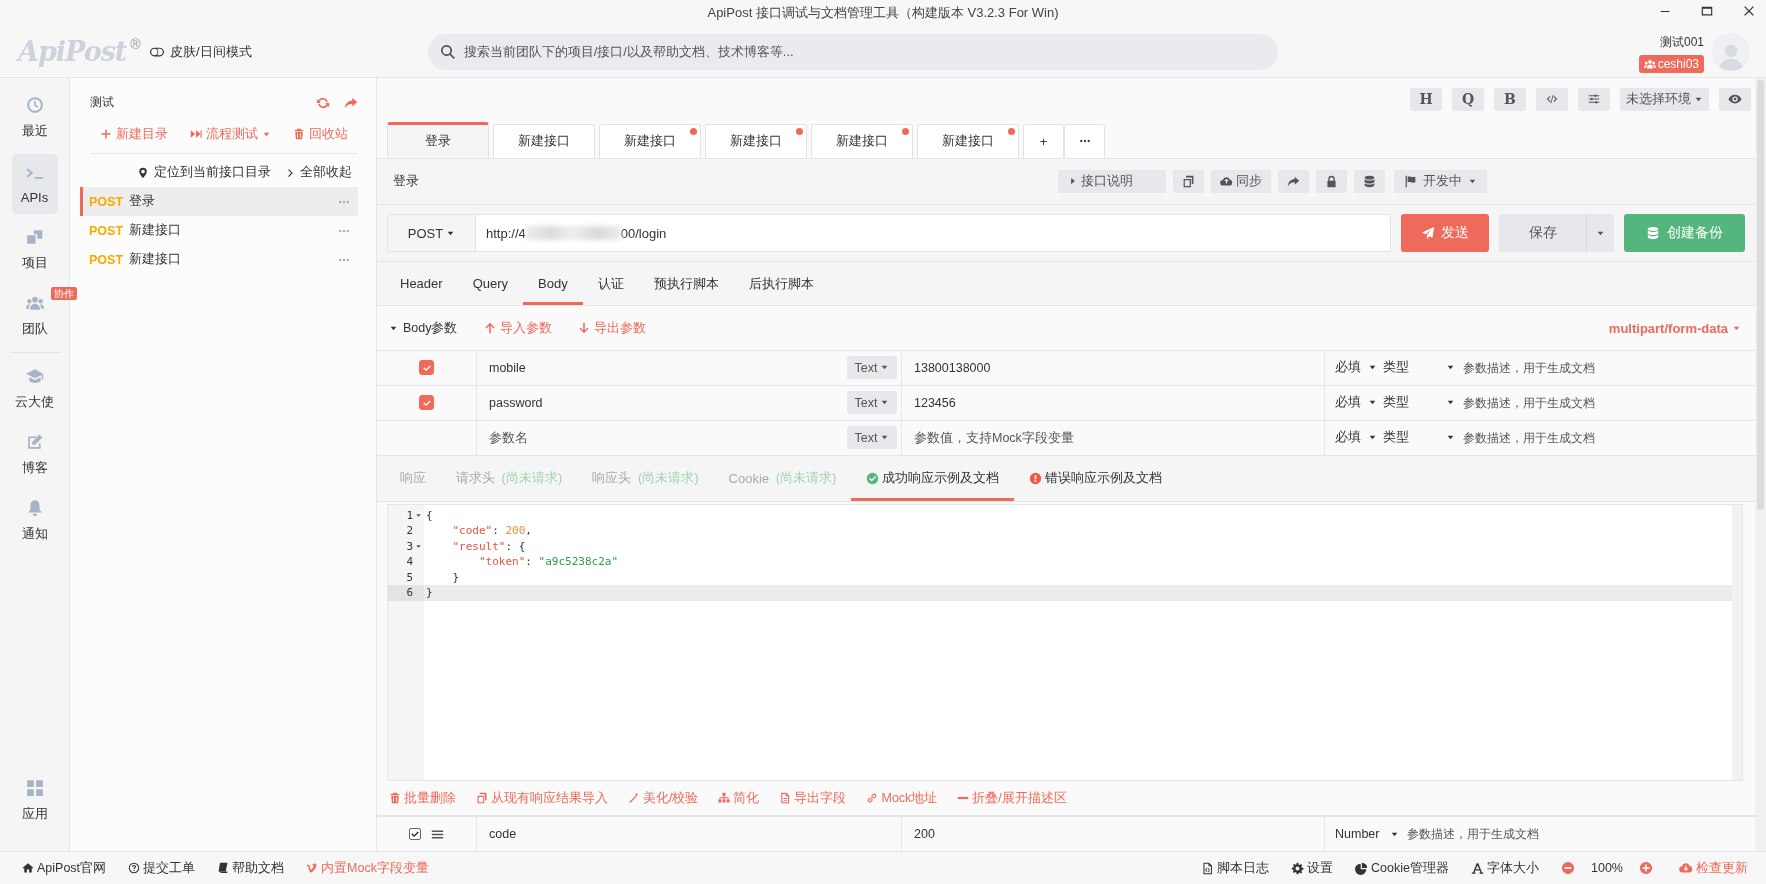  What do you see at coordinates (421, 284) in the screenshot?
I see `request-tab: Header` at bounding box center [421, 284].